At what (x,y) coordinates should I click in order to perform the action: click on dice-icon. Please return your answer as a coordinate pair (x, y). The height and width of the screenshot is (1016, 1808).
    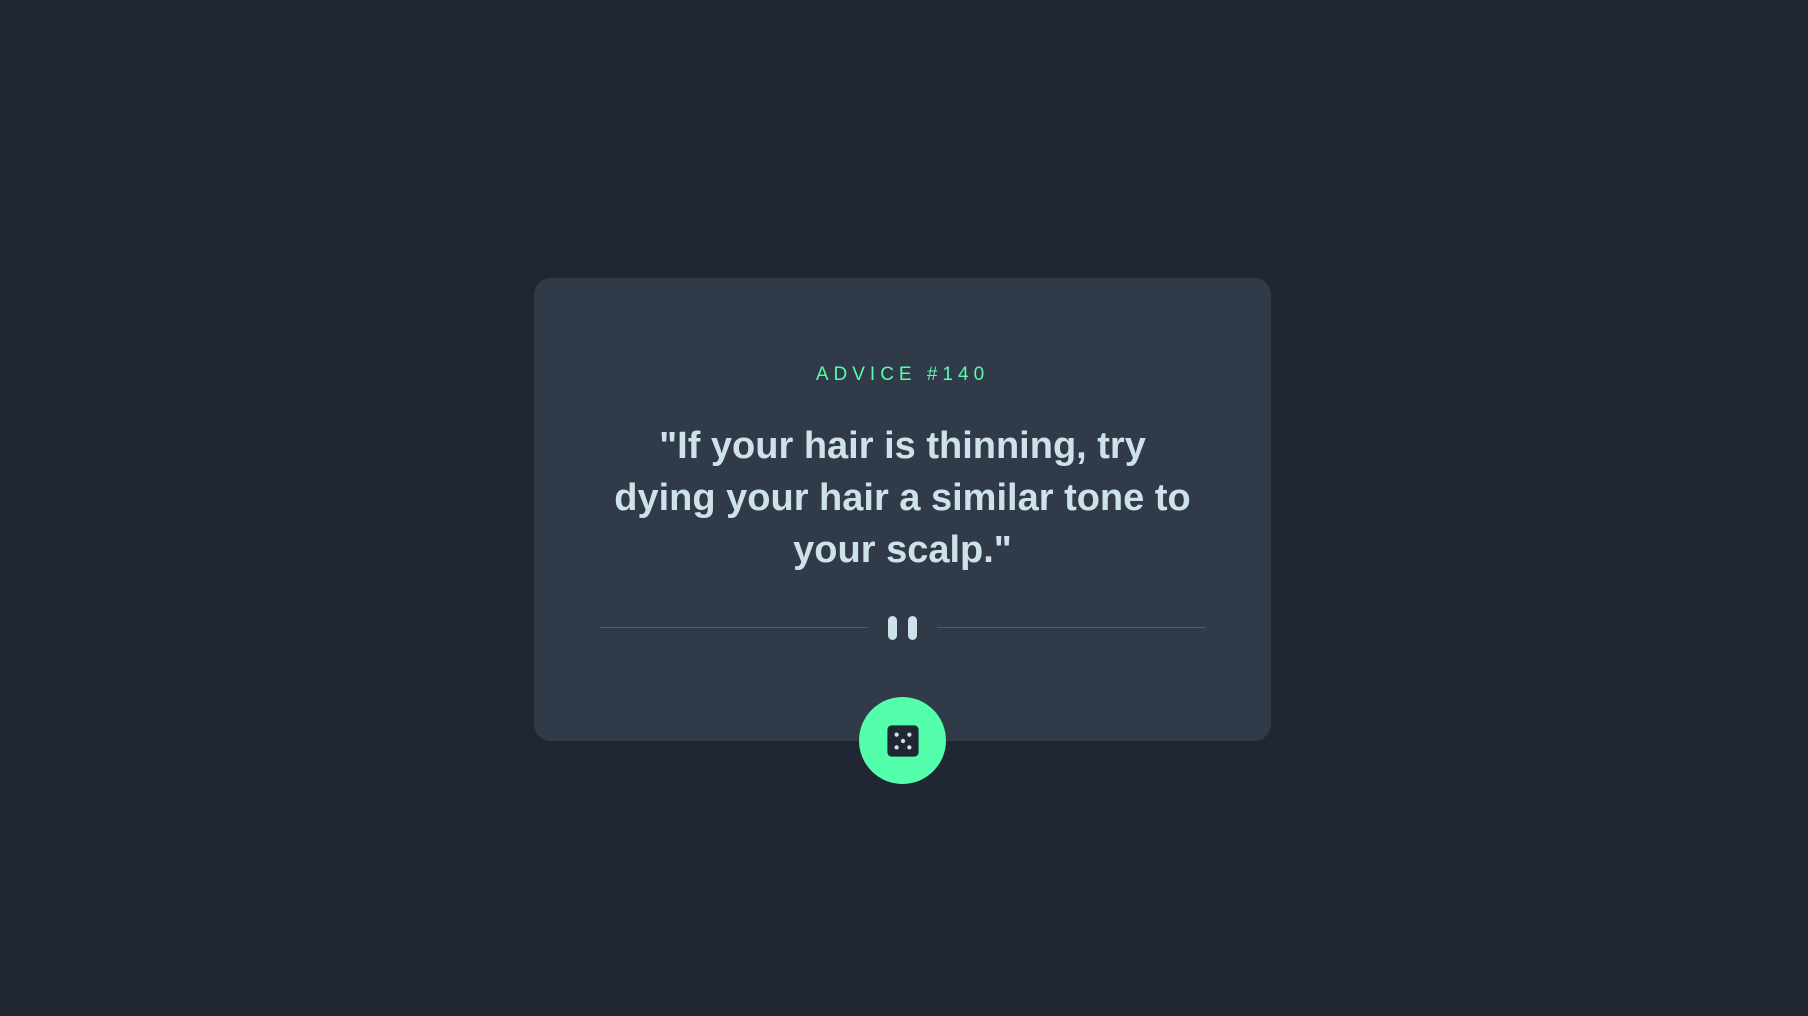
    Looking at the image, I should click on (902, 740).